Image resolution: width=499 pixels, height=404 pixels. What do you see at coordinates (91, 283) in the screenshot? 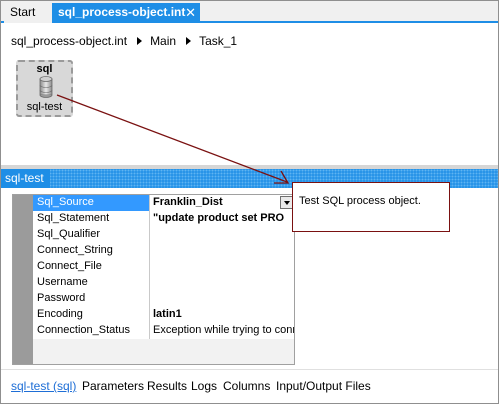
I see `property-name: Username` at bounding box center [91, 283].